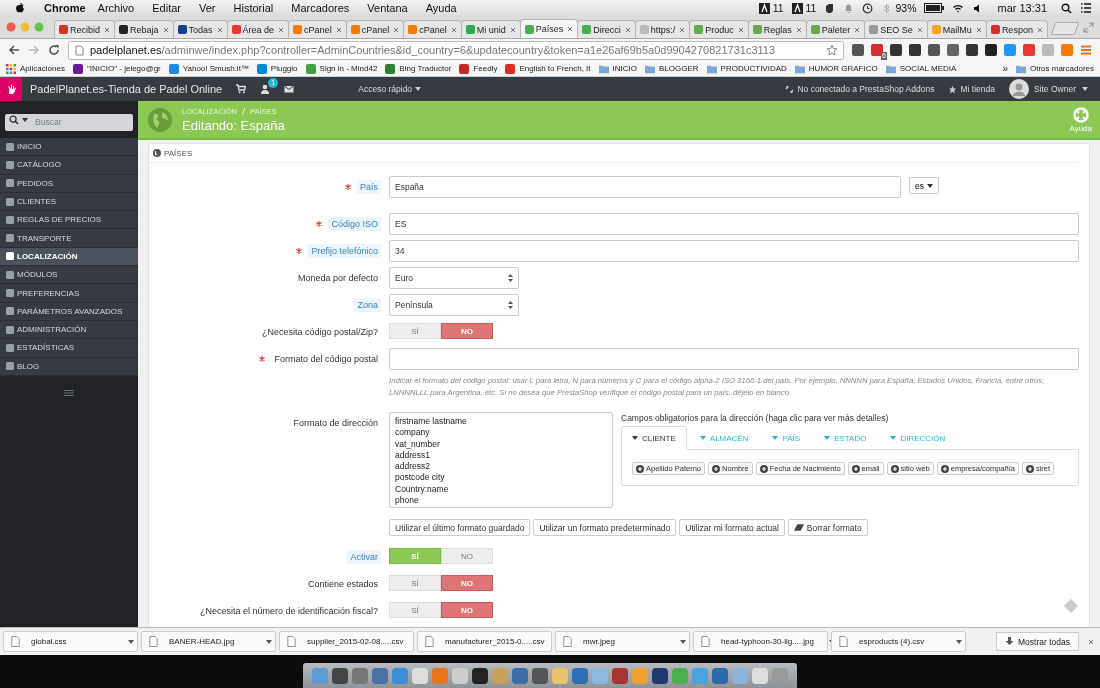 This screenshot has width=1100, height=688. I want to click on bookmark: INICIO, so click(617, 68).